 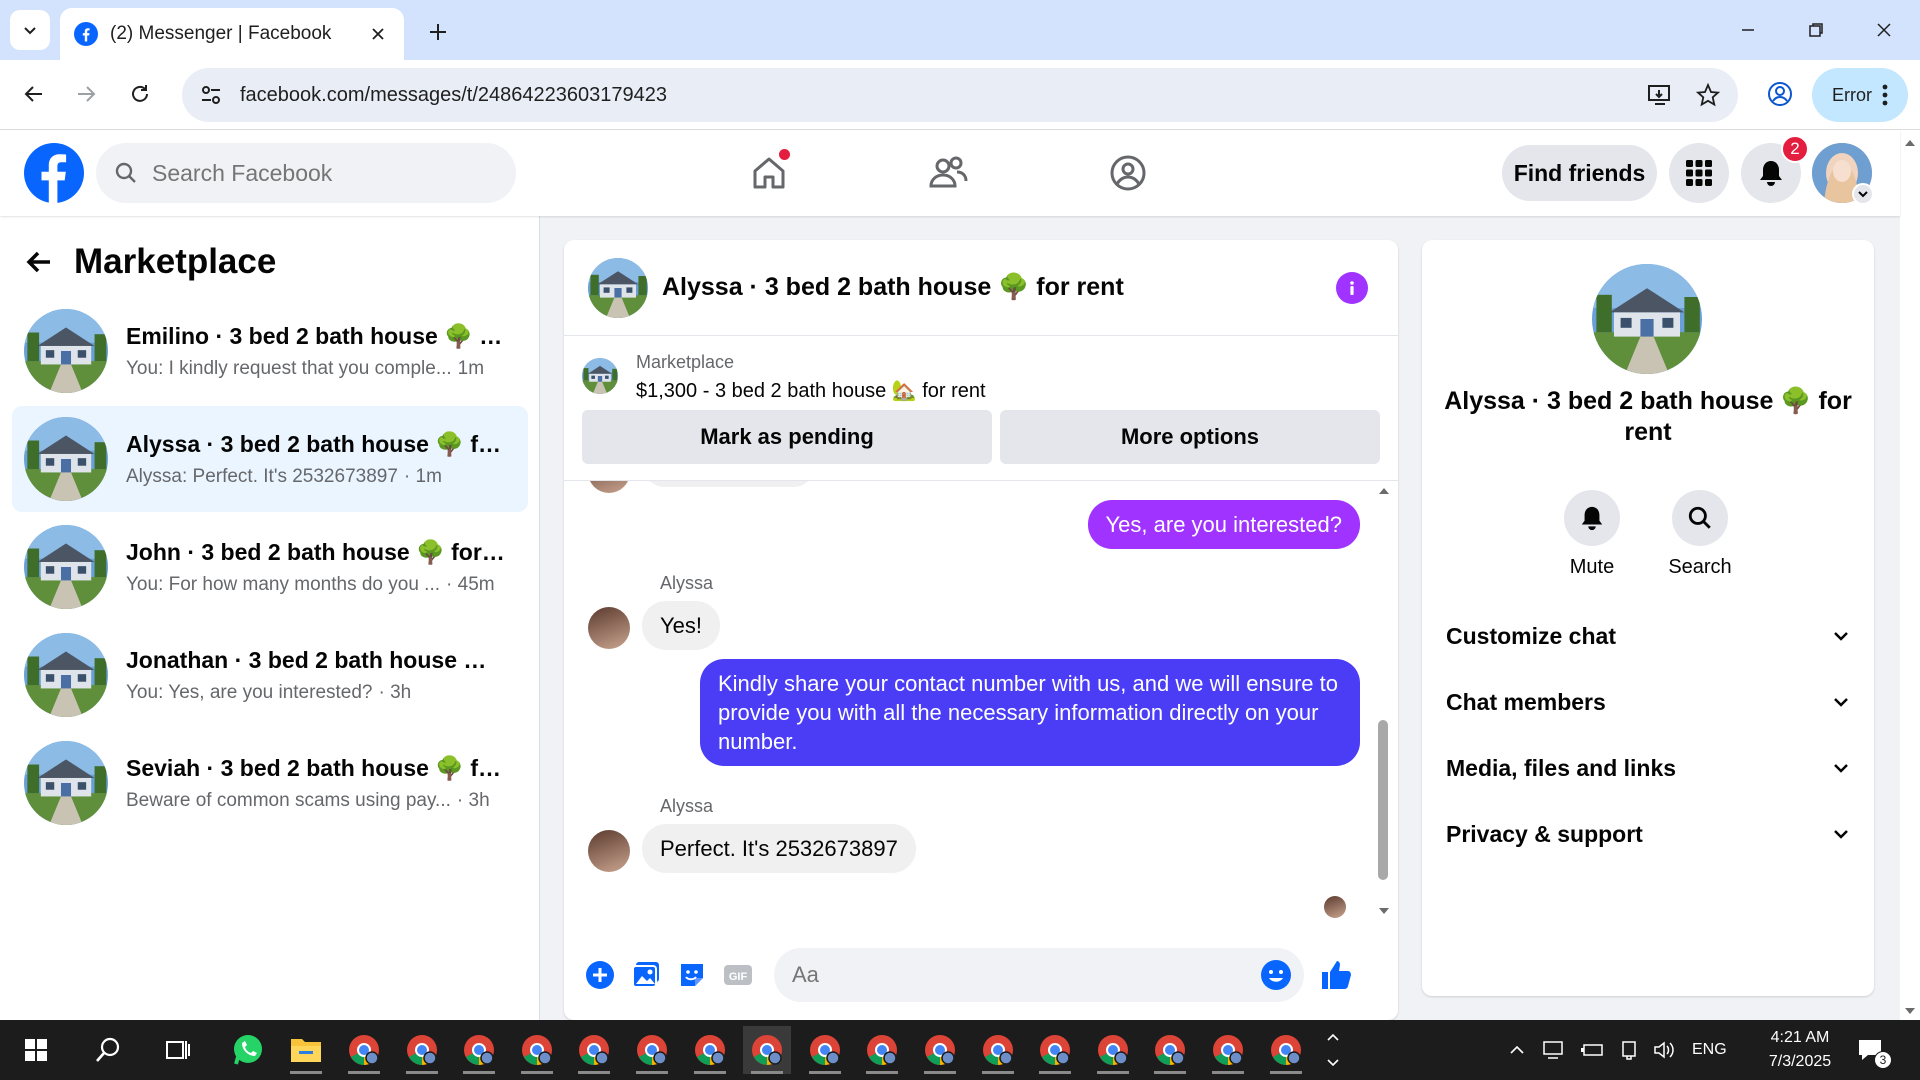 What do you see at coordinates (1648, 768) in the screenshot?
I see `section-media-files-links: Media, files and links` at bounding box center [1648, 768].